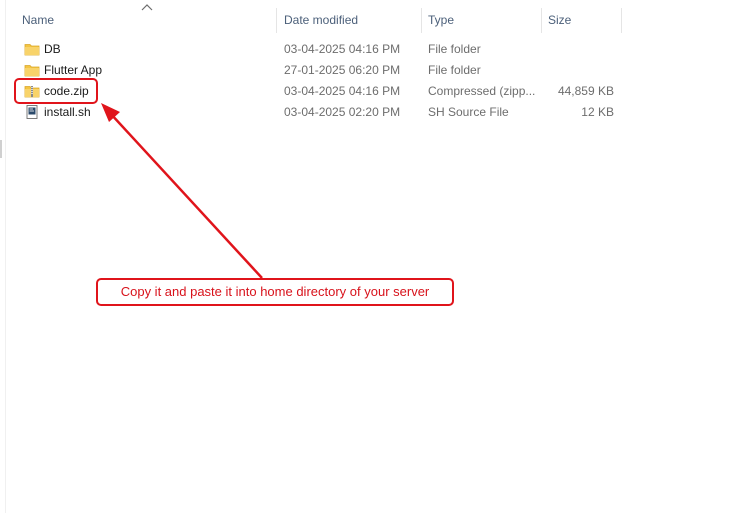 This screenshot has width=733, height=513. Describe the element at coordinates (32, 112) in the screenshot. I see `script-file-icon` at that location.